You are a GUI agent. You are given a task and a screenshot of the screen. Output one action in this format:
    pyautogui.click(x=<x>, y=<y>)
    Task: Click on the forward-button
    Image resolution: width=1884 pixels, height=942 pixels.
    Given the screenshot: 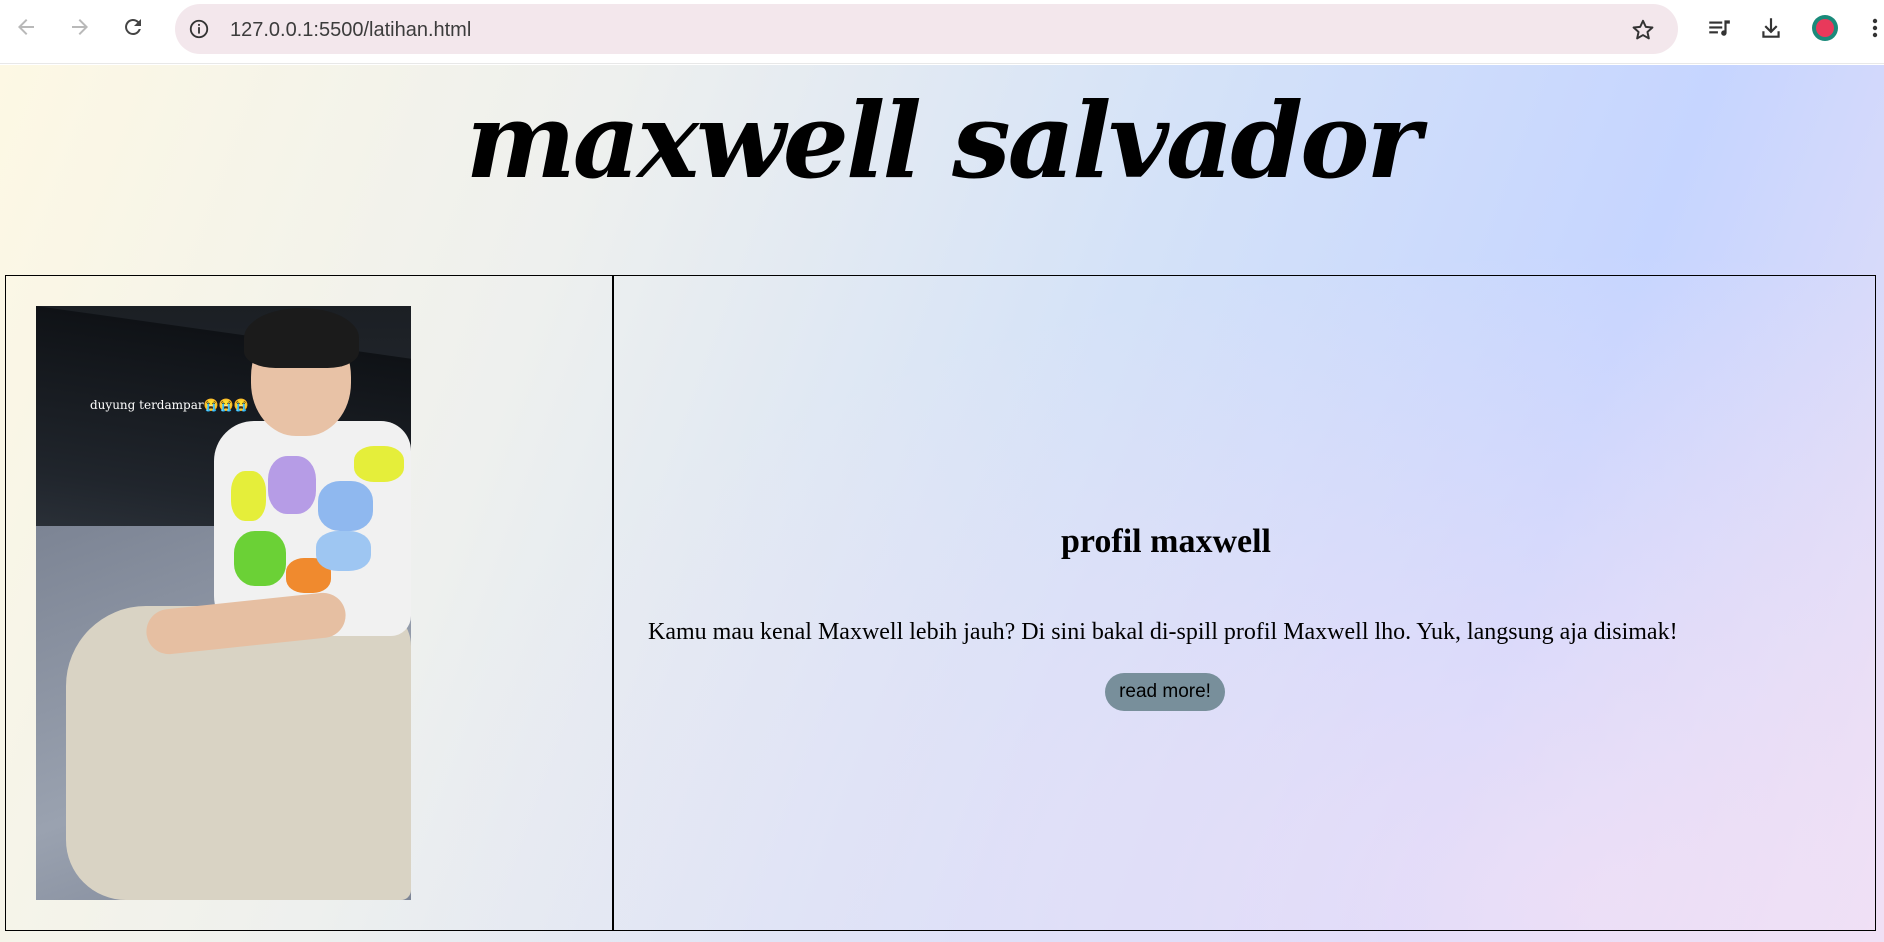 What is the action you would take?
    pyautogui.click(x=80, y=27)
    